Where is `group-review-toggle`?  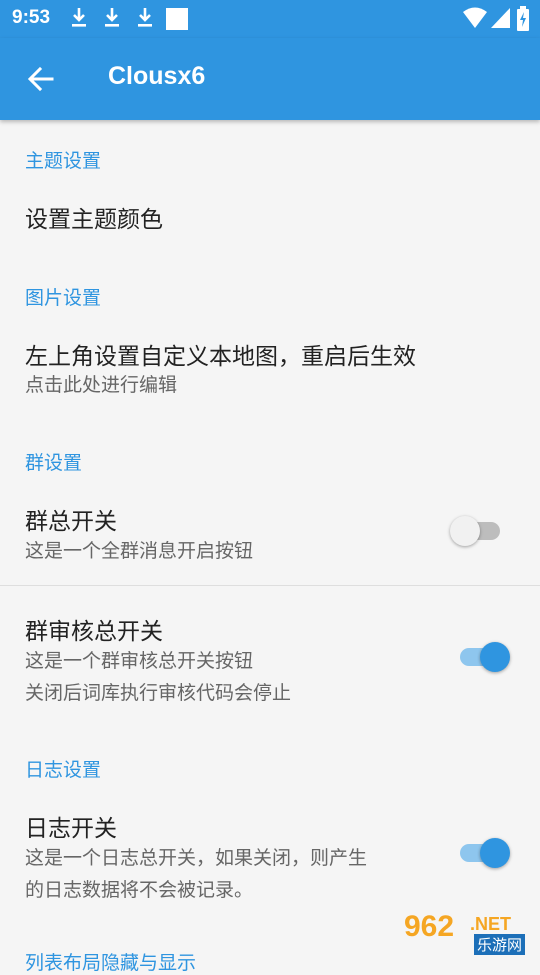 group-review-toggle is located at coordinates (482, 656).